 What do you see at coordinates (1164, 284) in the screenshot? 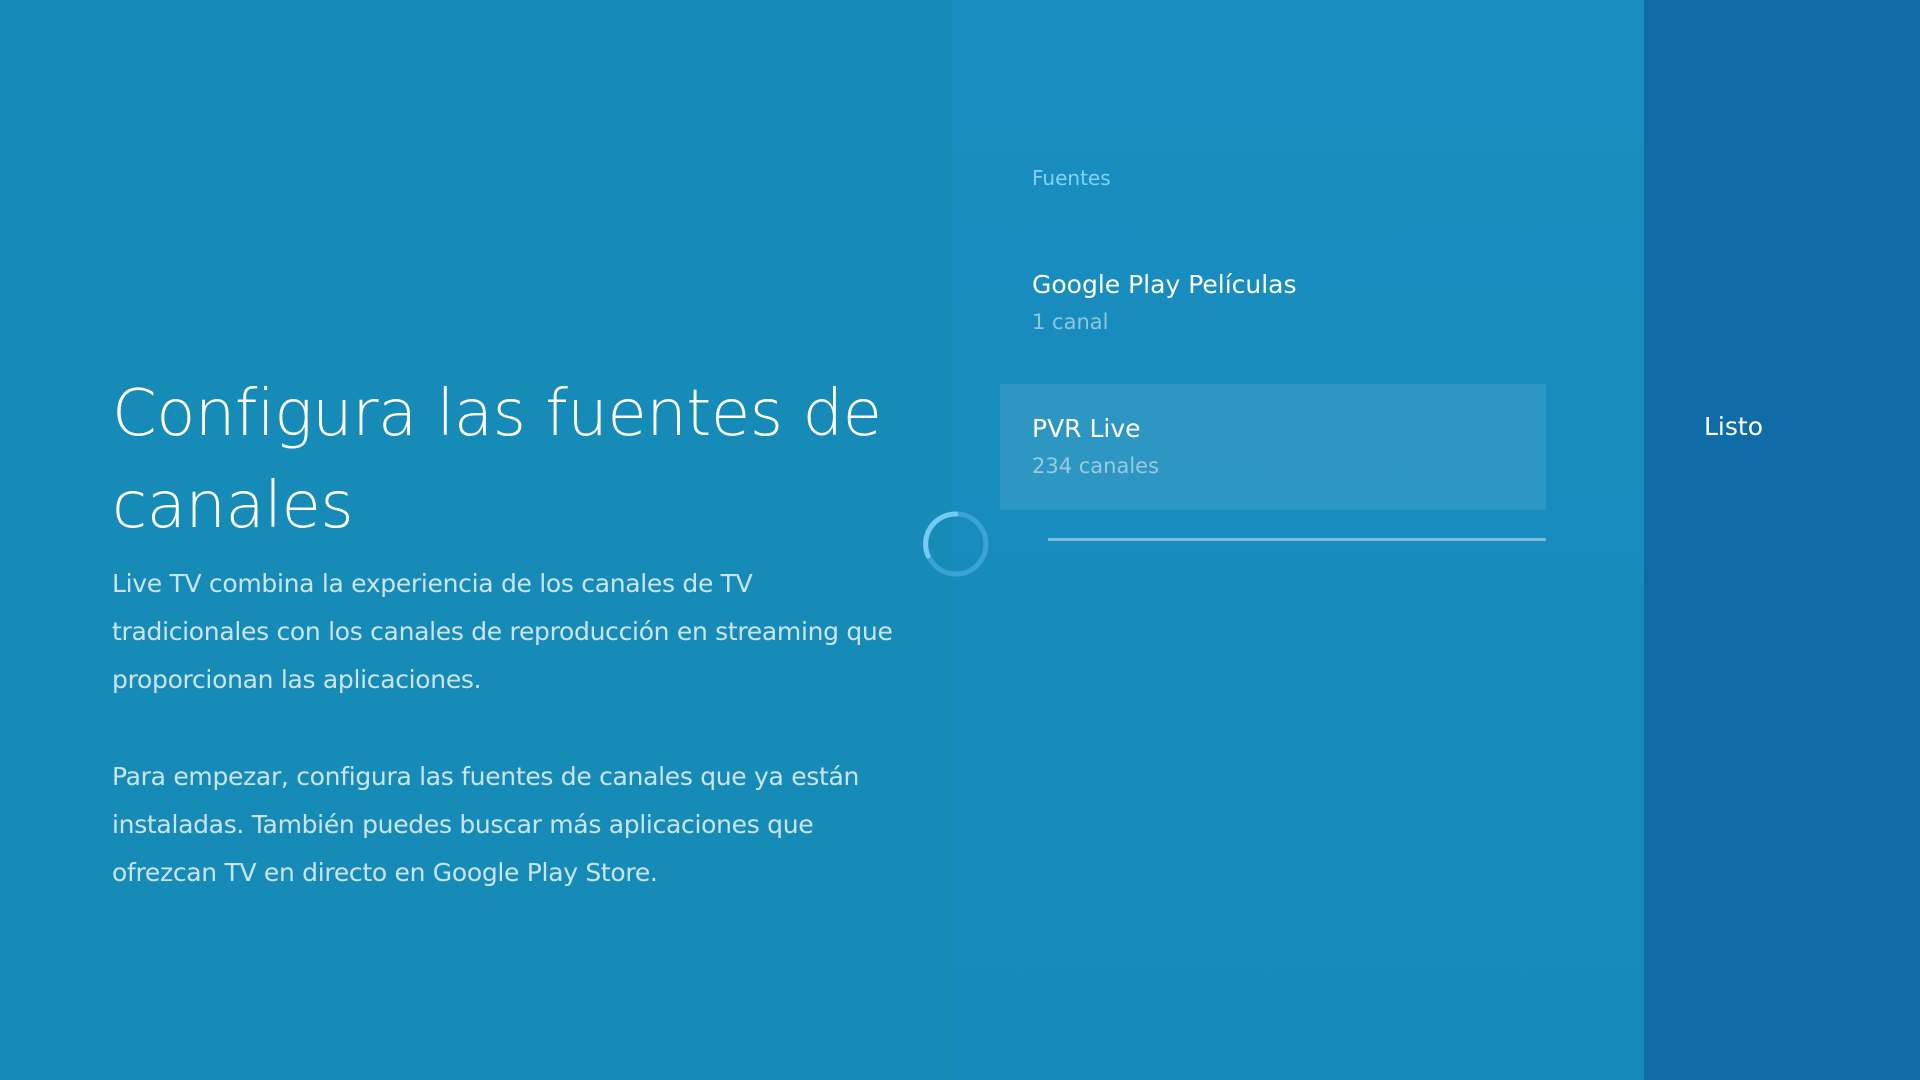
I see `source-item-title: Google Play Películas` at bounding box center [1164, 284].